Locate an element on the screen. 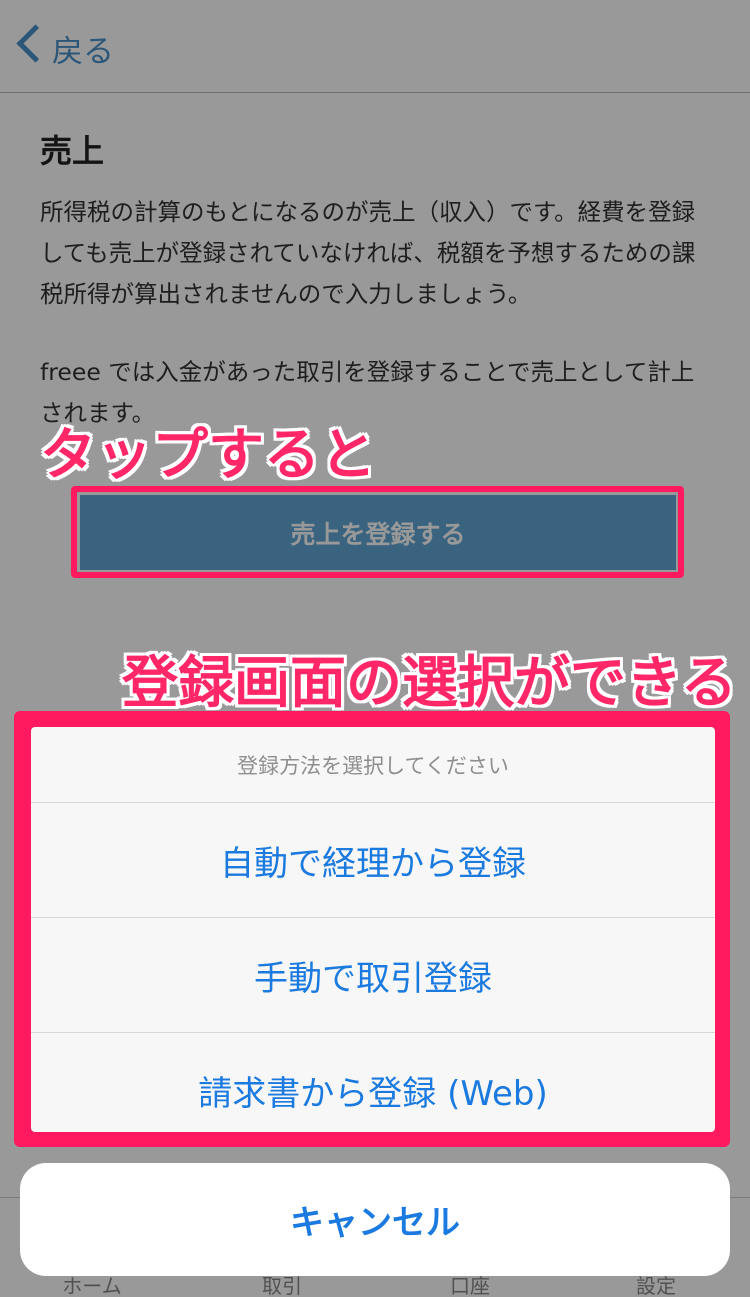 The height and width of the screenshot is (1299, 750). option-manual-register: 手動で取引登録 is located at coordinates (373, 975).